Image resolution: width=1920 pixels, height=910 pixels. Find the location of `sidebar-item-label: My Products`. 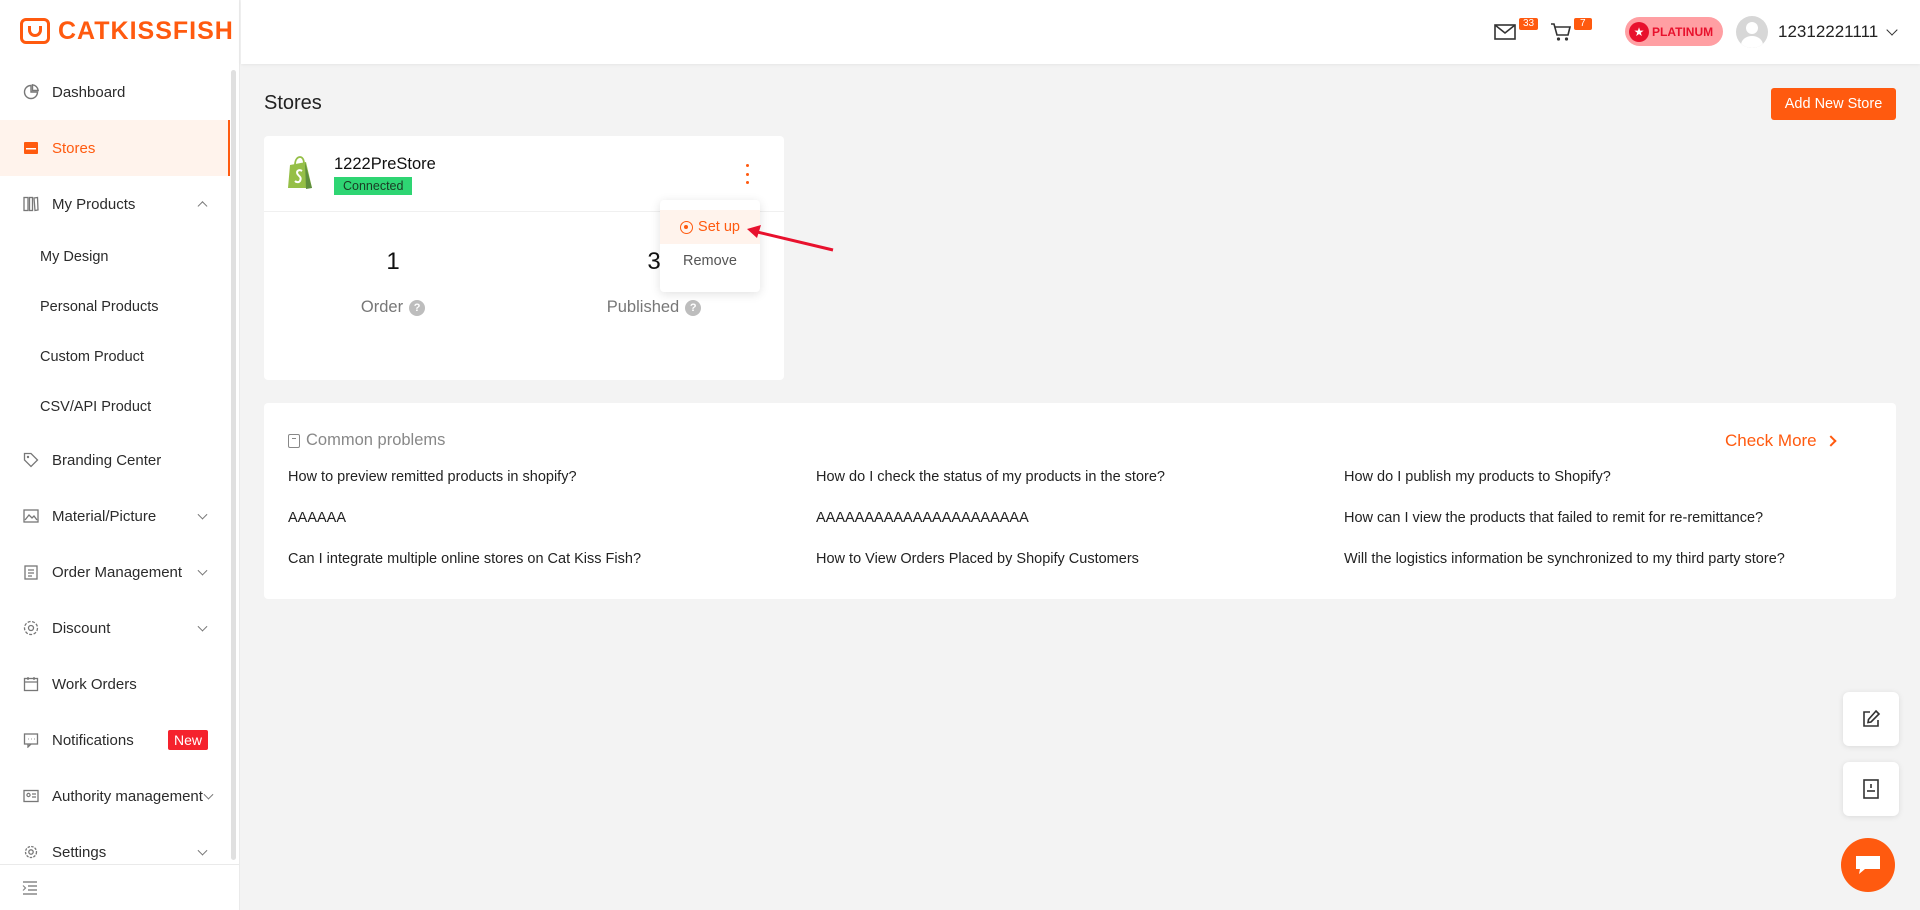

sidebar-item-label: My Products is located at coordinates (94, 204).